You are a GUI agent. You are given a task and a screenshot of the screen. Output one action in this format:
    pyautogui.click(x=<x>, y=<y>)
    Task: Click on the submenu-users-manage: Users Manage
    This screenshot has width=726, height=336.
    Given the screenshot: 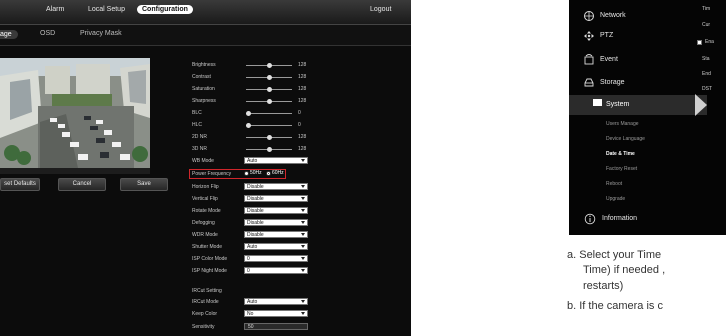 What is the action you would take?
    pyautogui.click(x=622, y=124)
    